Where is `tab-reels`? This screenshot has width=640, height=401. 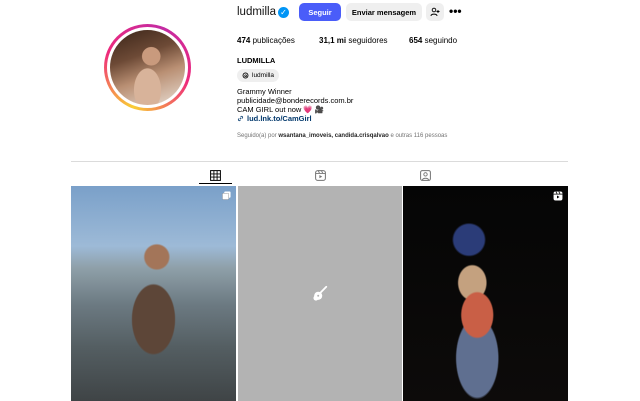 tab-reels is located at coordinates (320, 175).